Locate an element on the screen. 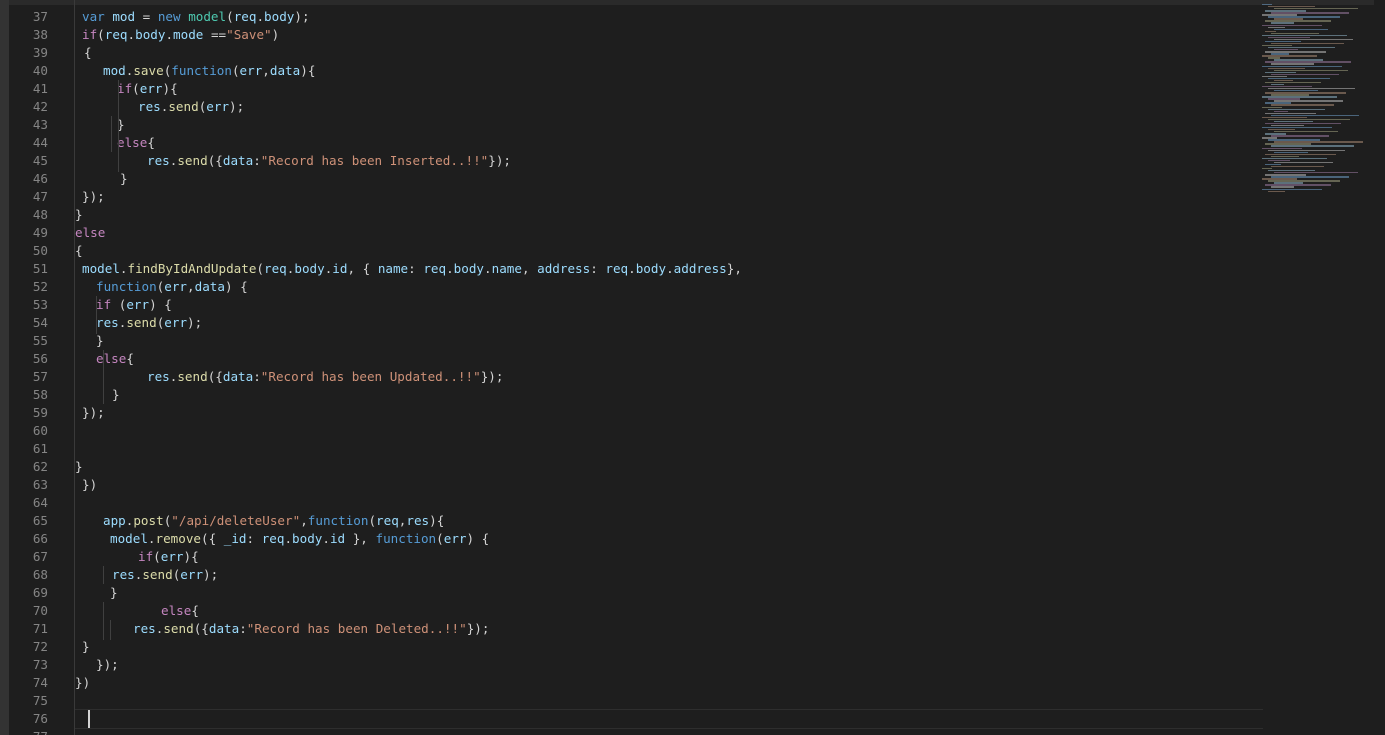  code-token: function is located at coordinates (126, 286).